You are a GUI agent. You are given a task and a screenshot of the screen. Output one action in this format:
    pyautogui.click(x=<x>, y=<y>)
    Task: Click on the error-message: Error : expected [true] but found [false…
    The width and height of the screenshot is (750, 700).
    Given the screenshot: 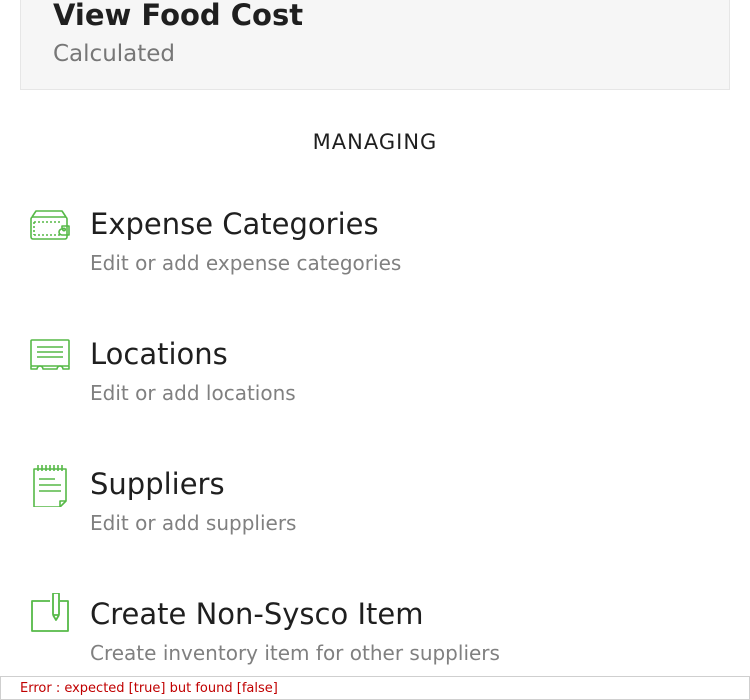 What is the action you would take?
    pyautogui.click(x=149, y=688)
    